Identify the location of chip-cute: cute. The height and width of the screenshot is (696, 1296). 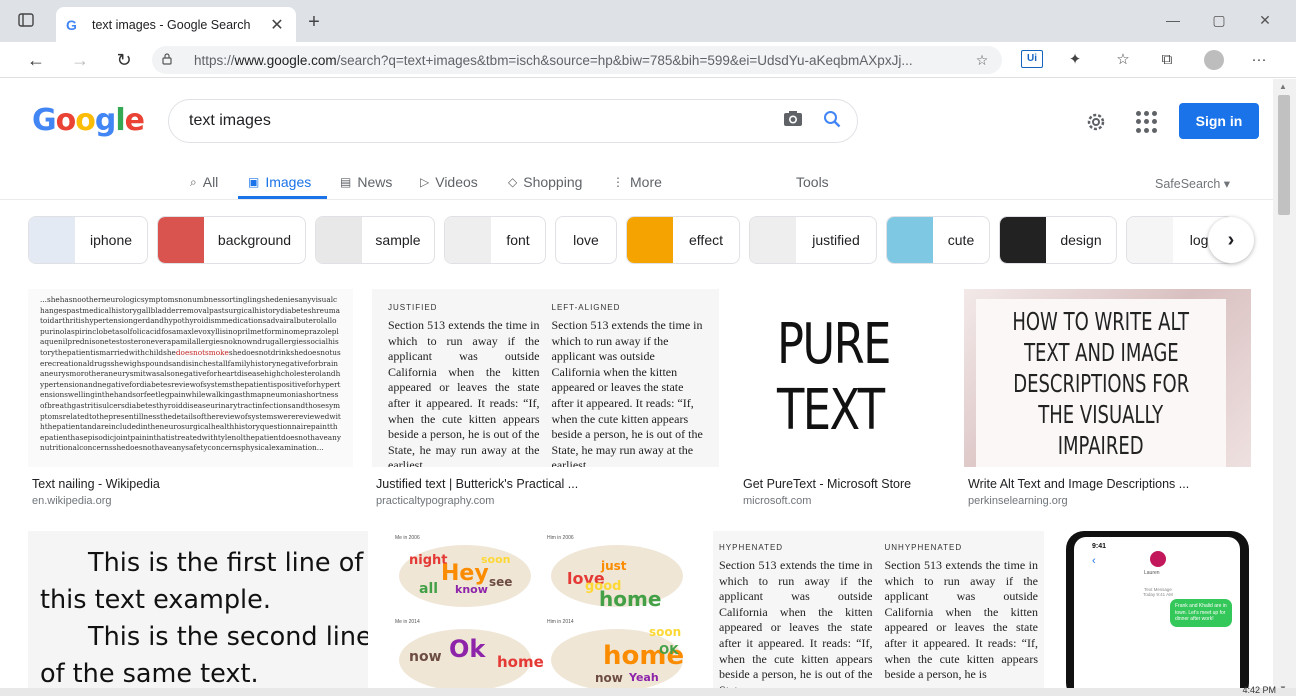
(938, 240).